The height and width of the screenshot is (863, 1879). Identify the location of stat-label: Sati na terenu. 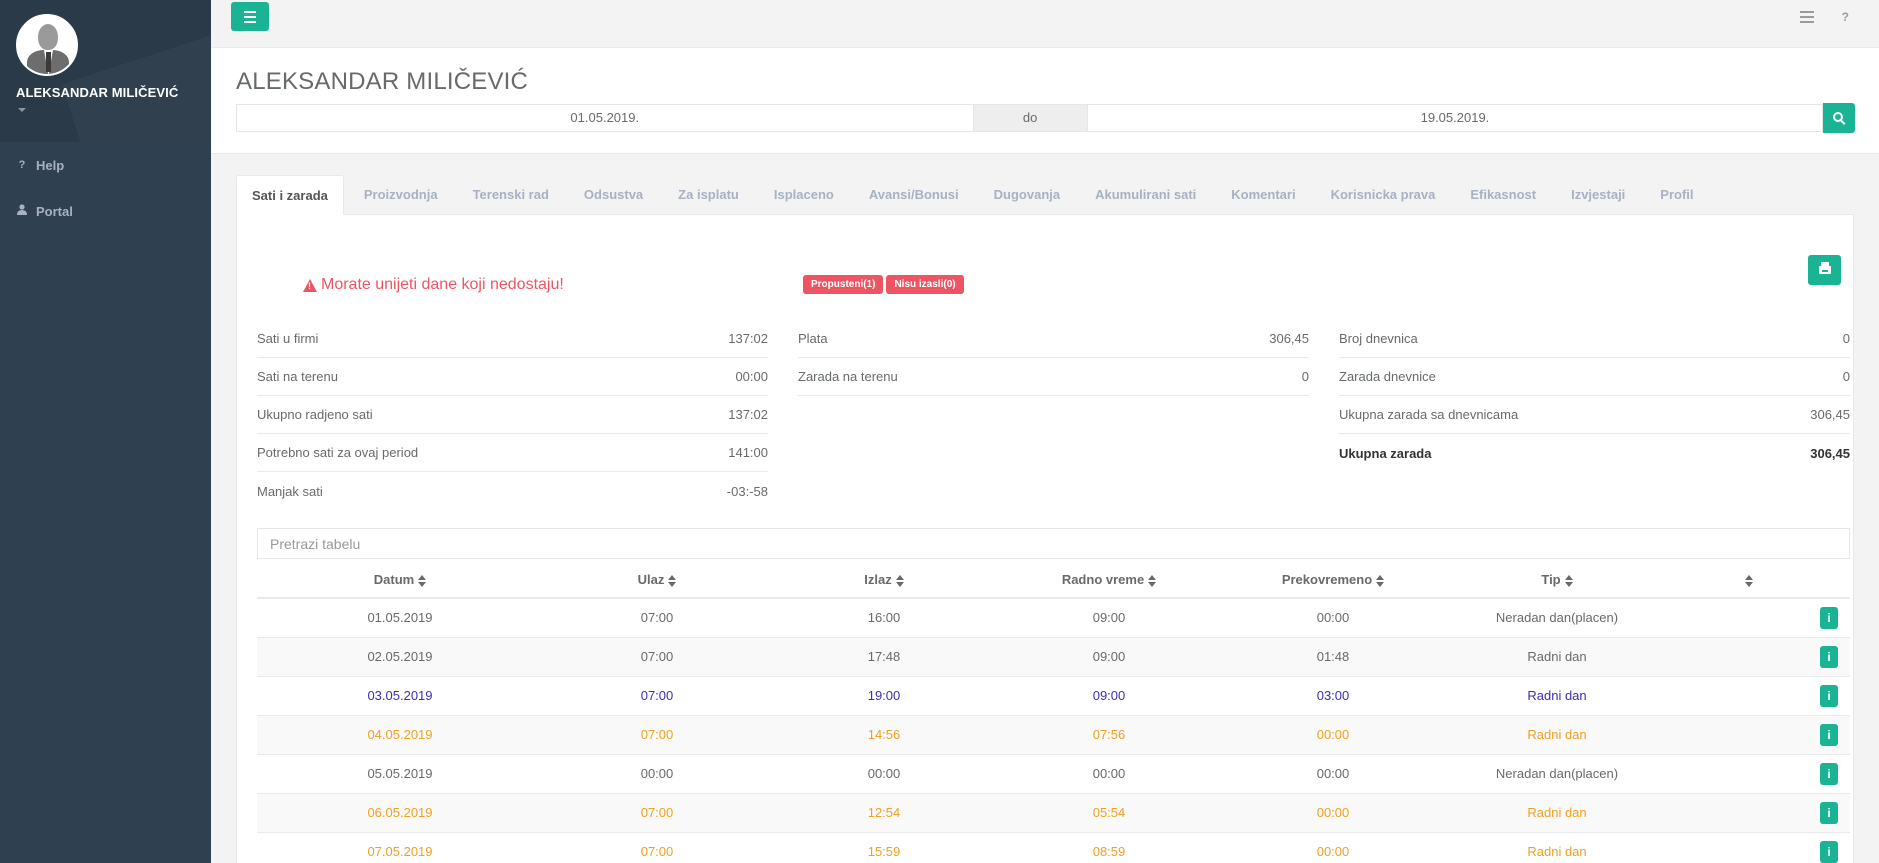
(297, 376).